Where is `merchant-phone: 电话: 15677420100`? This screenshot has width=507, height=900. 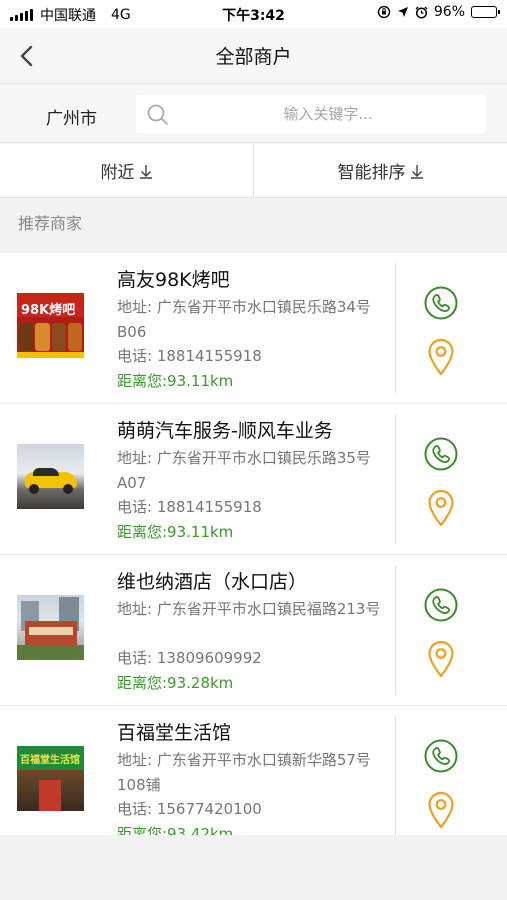 merchant-phone: 电话: 15677420100 is located at coordinates (189, 809).